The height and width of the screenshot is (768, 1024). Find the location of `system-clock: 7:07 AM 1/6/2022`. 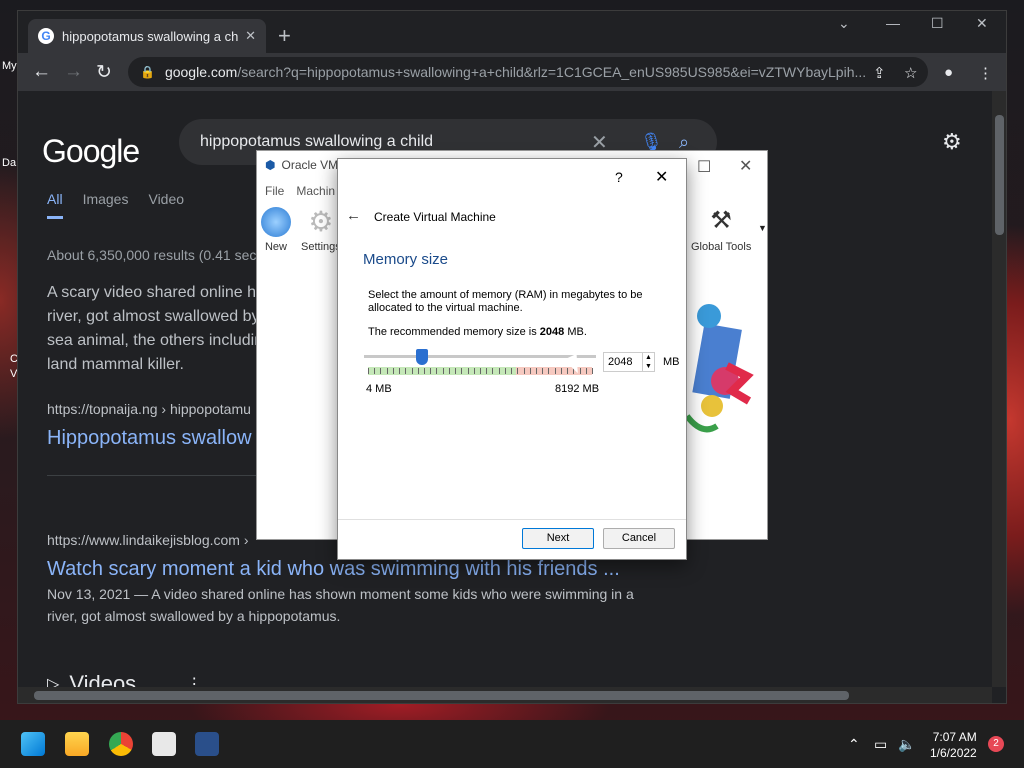

system-clock: 7:07 AM 1/6/2022 is located at coordinates (953, 745).